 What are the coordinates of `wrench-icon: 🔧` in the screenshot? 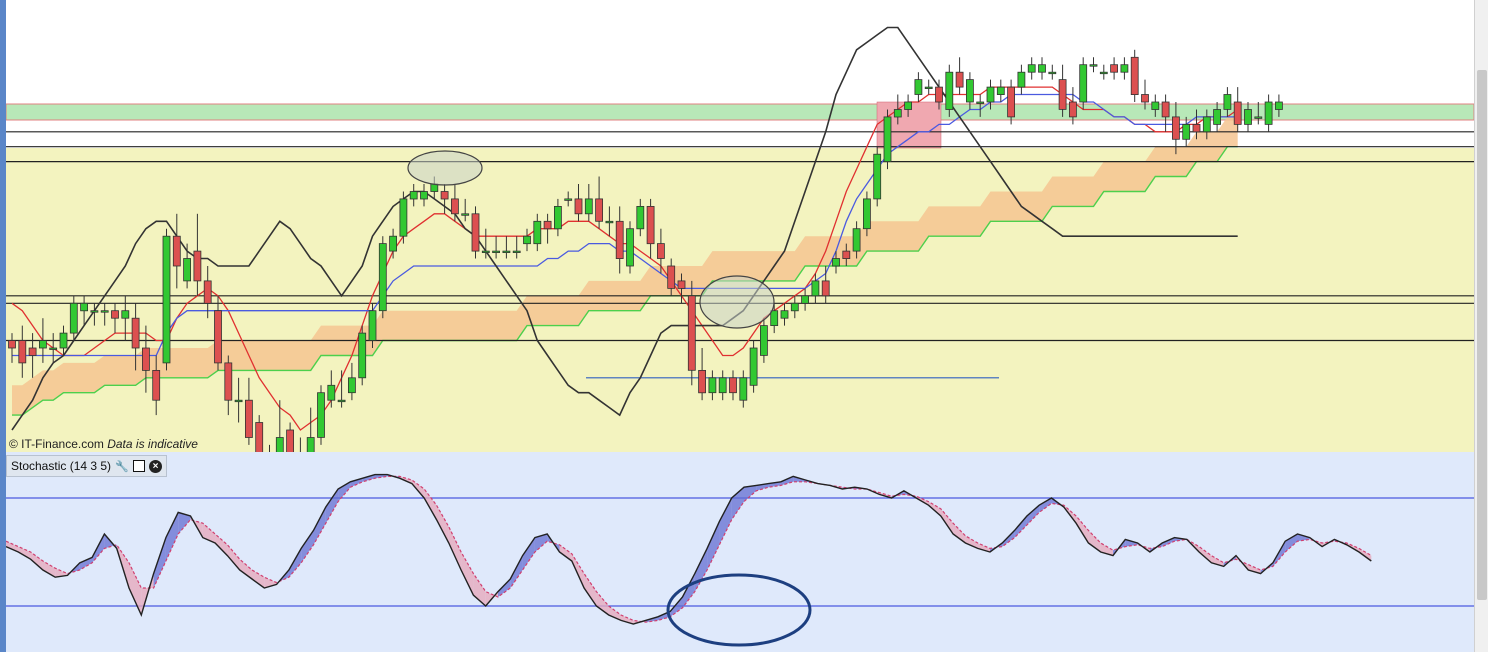 It's located at (122, 466).